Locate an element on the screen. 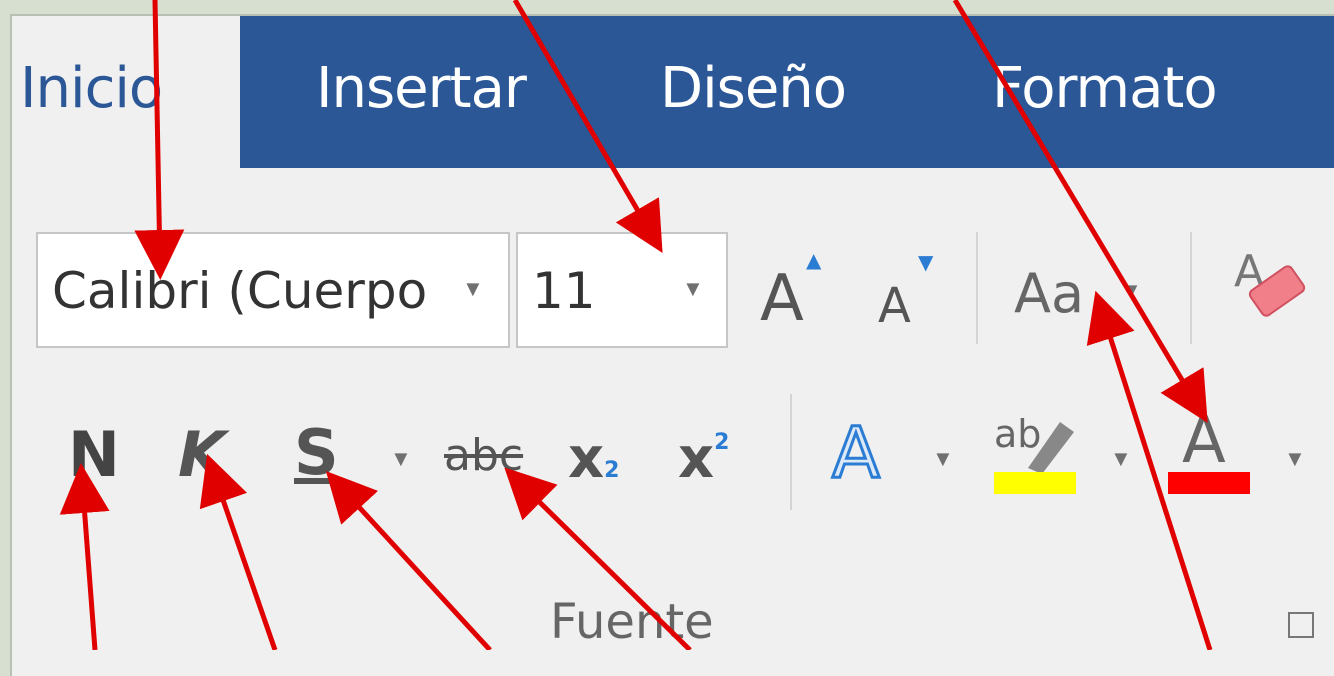 This screenshot has height=676, width=1334. font-name-value: Calibri (Cuerpo is located at coordinates (240, 291).